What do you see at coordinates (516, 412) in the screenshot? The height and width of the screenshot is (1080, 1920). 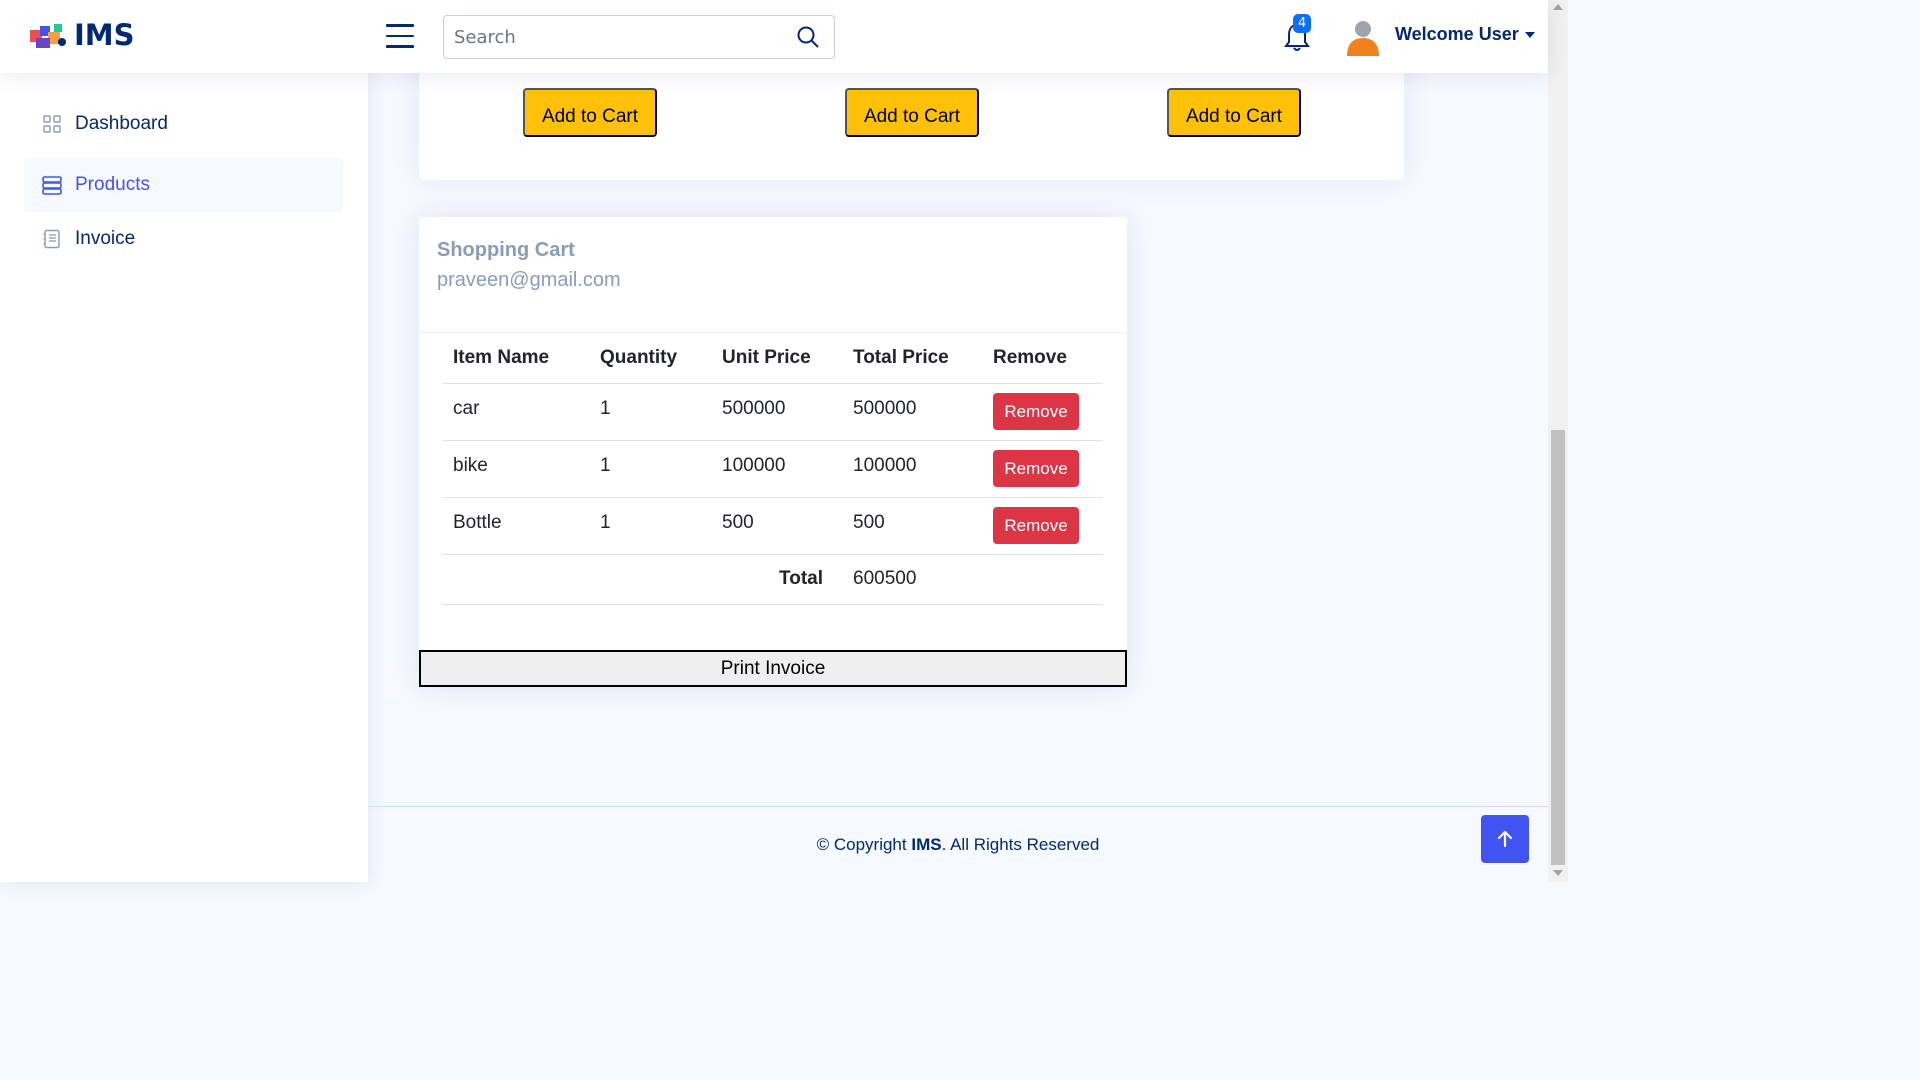 I see `item-name: car` at bounding box center [516, 412].